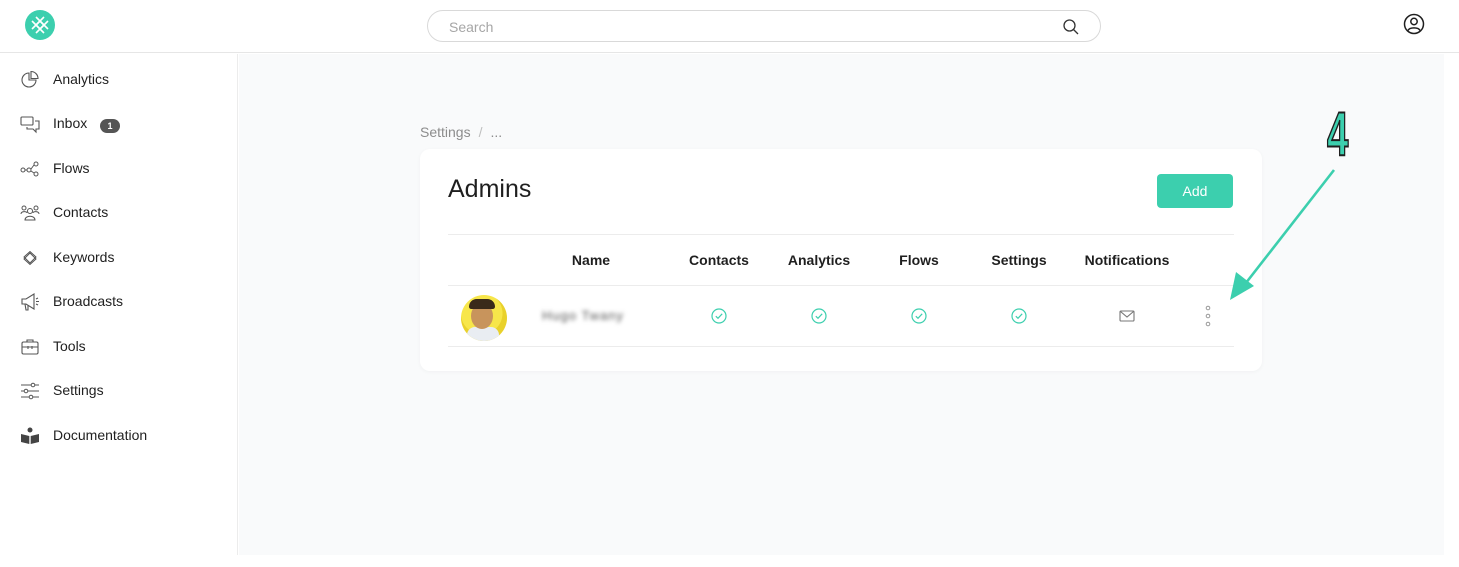 Image resolution: width=1459 pixels, height=567 pixels. I want to click on sidebar-item-label: Keywords, so click(84, 257).